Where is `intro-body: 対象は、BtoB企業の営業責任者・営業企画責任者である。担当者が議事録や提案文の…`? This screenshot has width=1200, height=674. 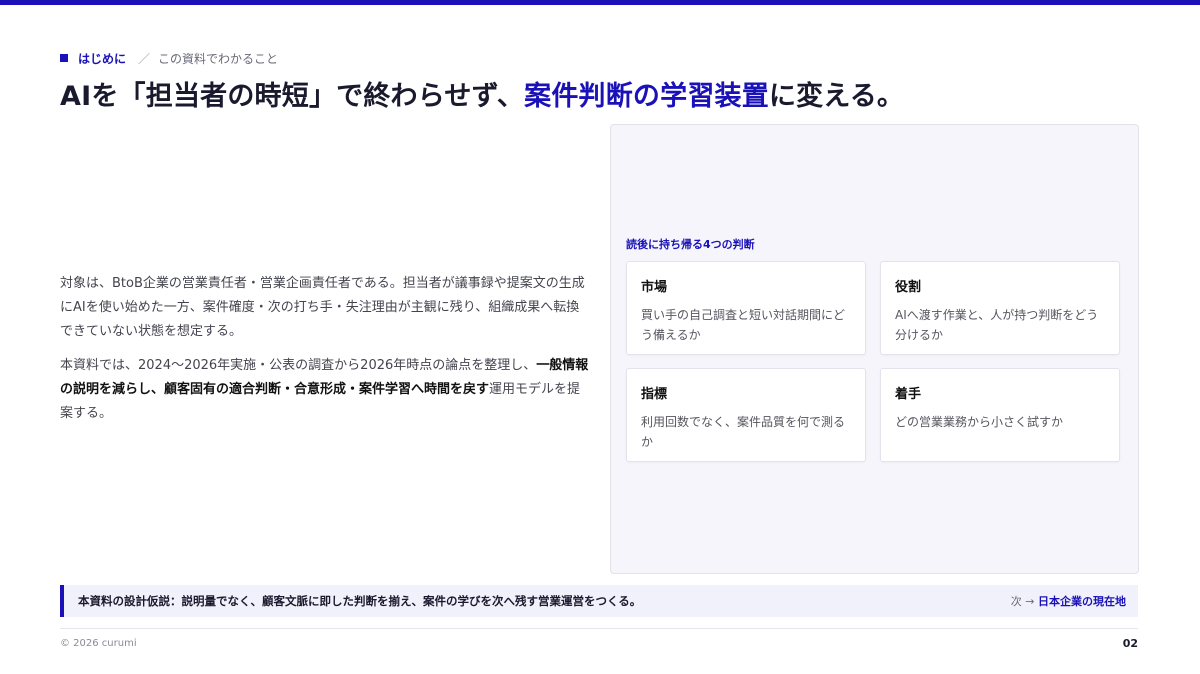
intro-body: 対象は、BtoB企業の営業責任者・営業企画責任者である。担当者が議事録や提案文の… is located at coordinates (325, 354).